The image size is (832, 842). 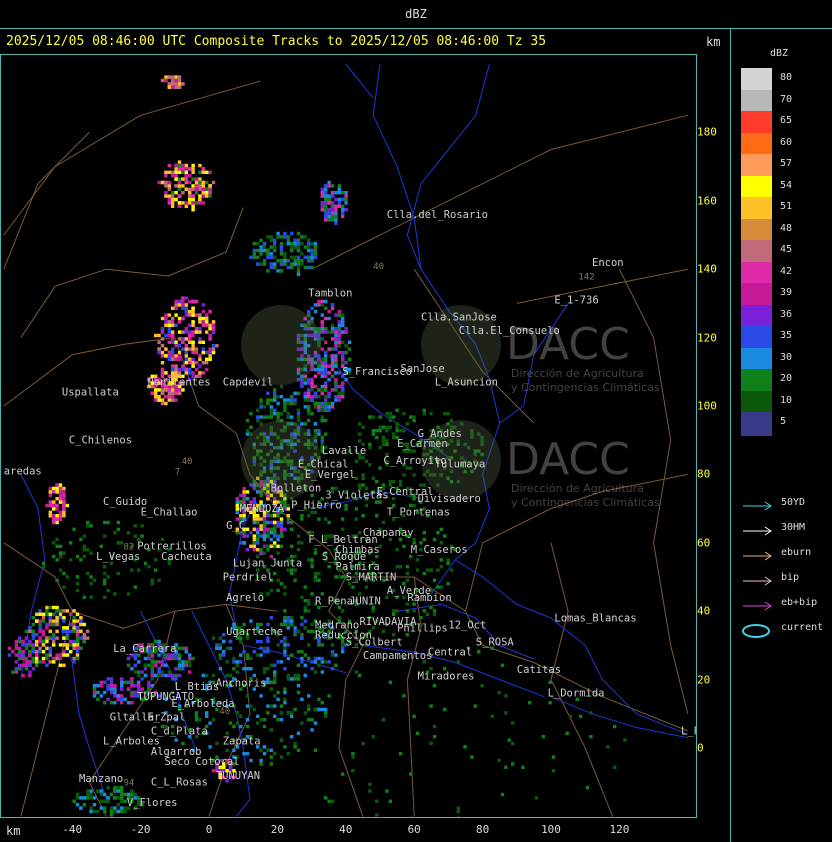 I want to click on place-label: Lomas_Blancas, so click(x=595, y=619).